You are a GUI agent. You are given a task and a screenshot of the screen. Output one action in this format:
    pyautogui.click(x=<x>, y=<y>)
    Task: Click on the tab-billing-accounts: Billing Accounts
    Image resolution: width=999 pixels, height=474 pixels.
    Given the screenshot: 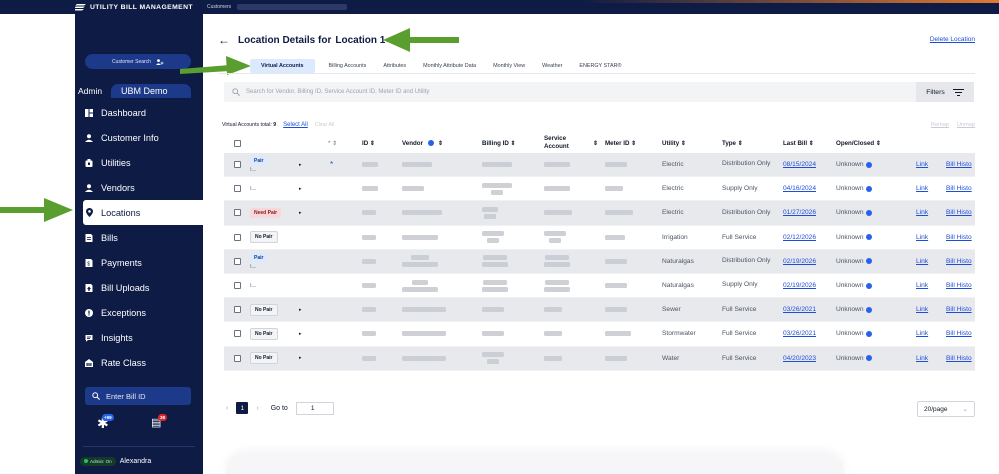 What is the action you would take?
    pyautogui.click(x=348, y=66)
    